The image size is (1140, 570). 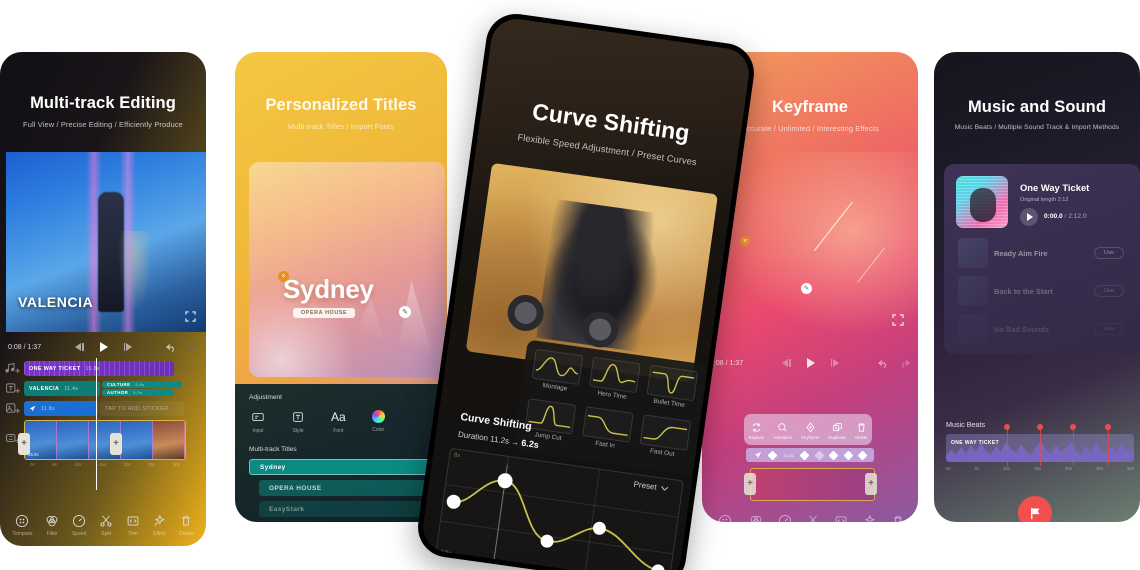 I want to click on adjust-style: Style, so click(x=298, y=422).